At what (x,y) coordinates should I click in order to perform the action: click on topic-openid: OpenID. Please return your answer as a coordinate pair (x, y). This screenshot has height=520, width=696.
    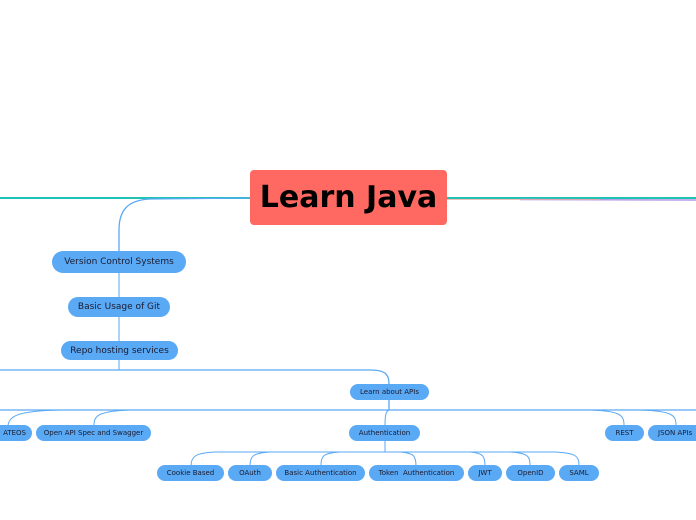
    Looking at the image, I should click on (530, 473).